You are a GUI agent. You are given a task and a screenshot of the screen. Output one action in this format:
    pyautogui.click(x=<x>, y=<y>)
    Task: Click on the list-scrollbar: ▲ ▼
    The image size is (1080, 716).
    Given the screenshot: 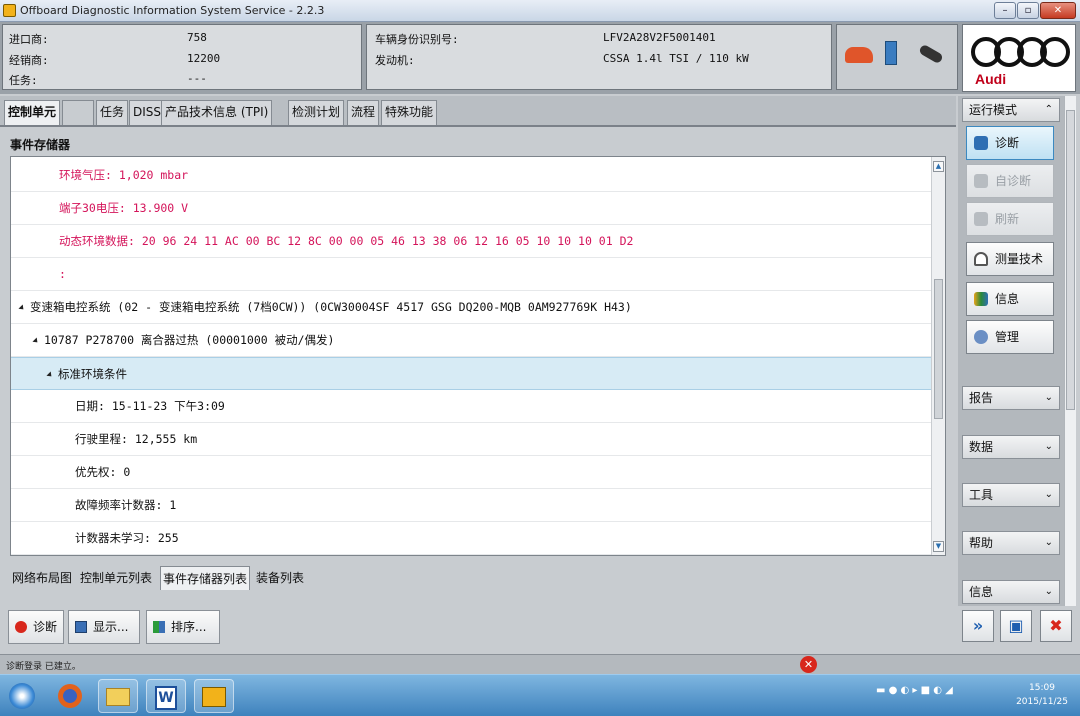 What is the action you would take?
    pyautogui.click(x=938, y=356)
    